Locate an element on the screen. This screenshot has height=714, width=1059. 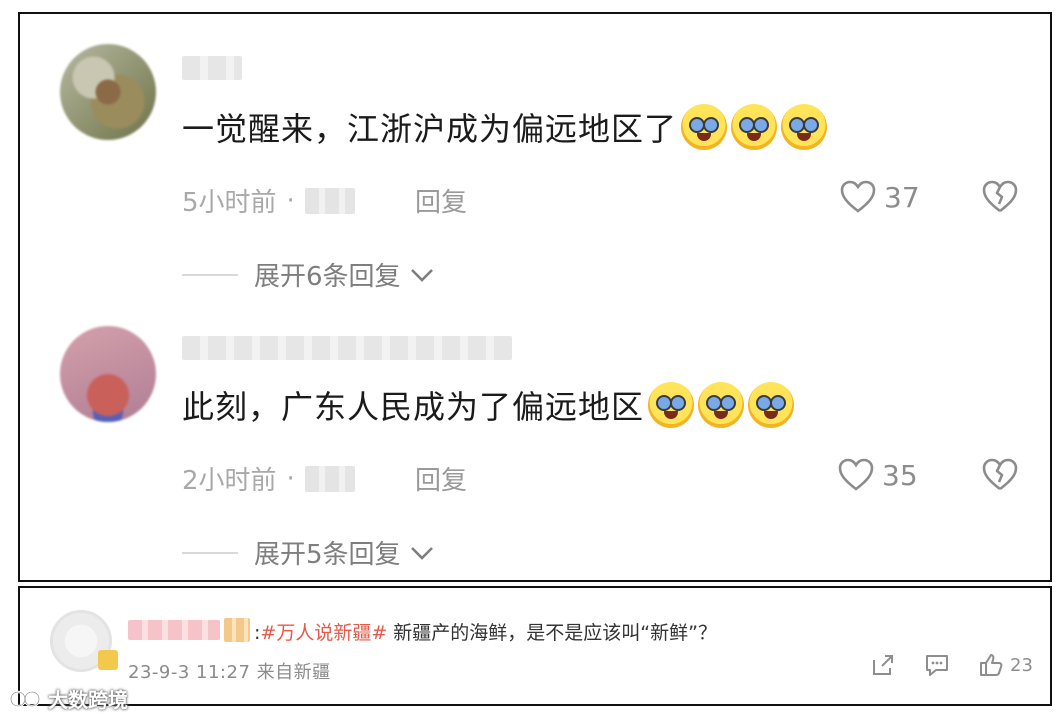
expand-label: 展开6条回复 is located at coordinates (327, 277).